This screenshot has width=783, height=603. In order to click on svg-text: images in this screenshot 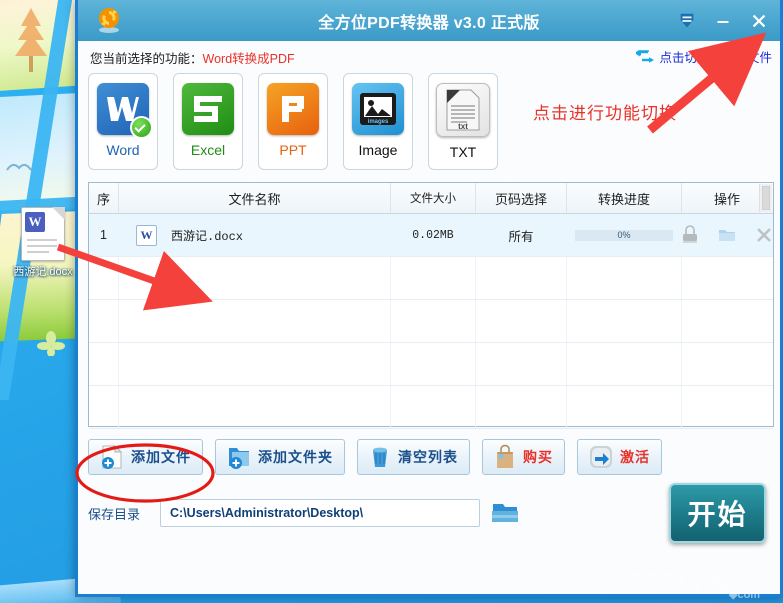, I will do `click(378, 122)`.